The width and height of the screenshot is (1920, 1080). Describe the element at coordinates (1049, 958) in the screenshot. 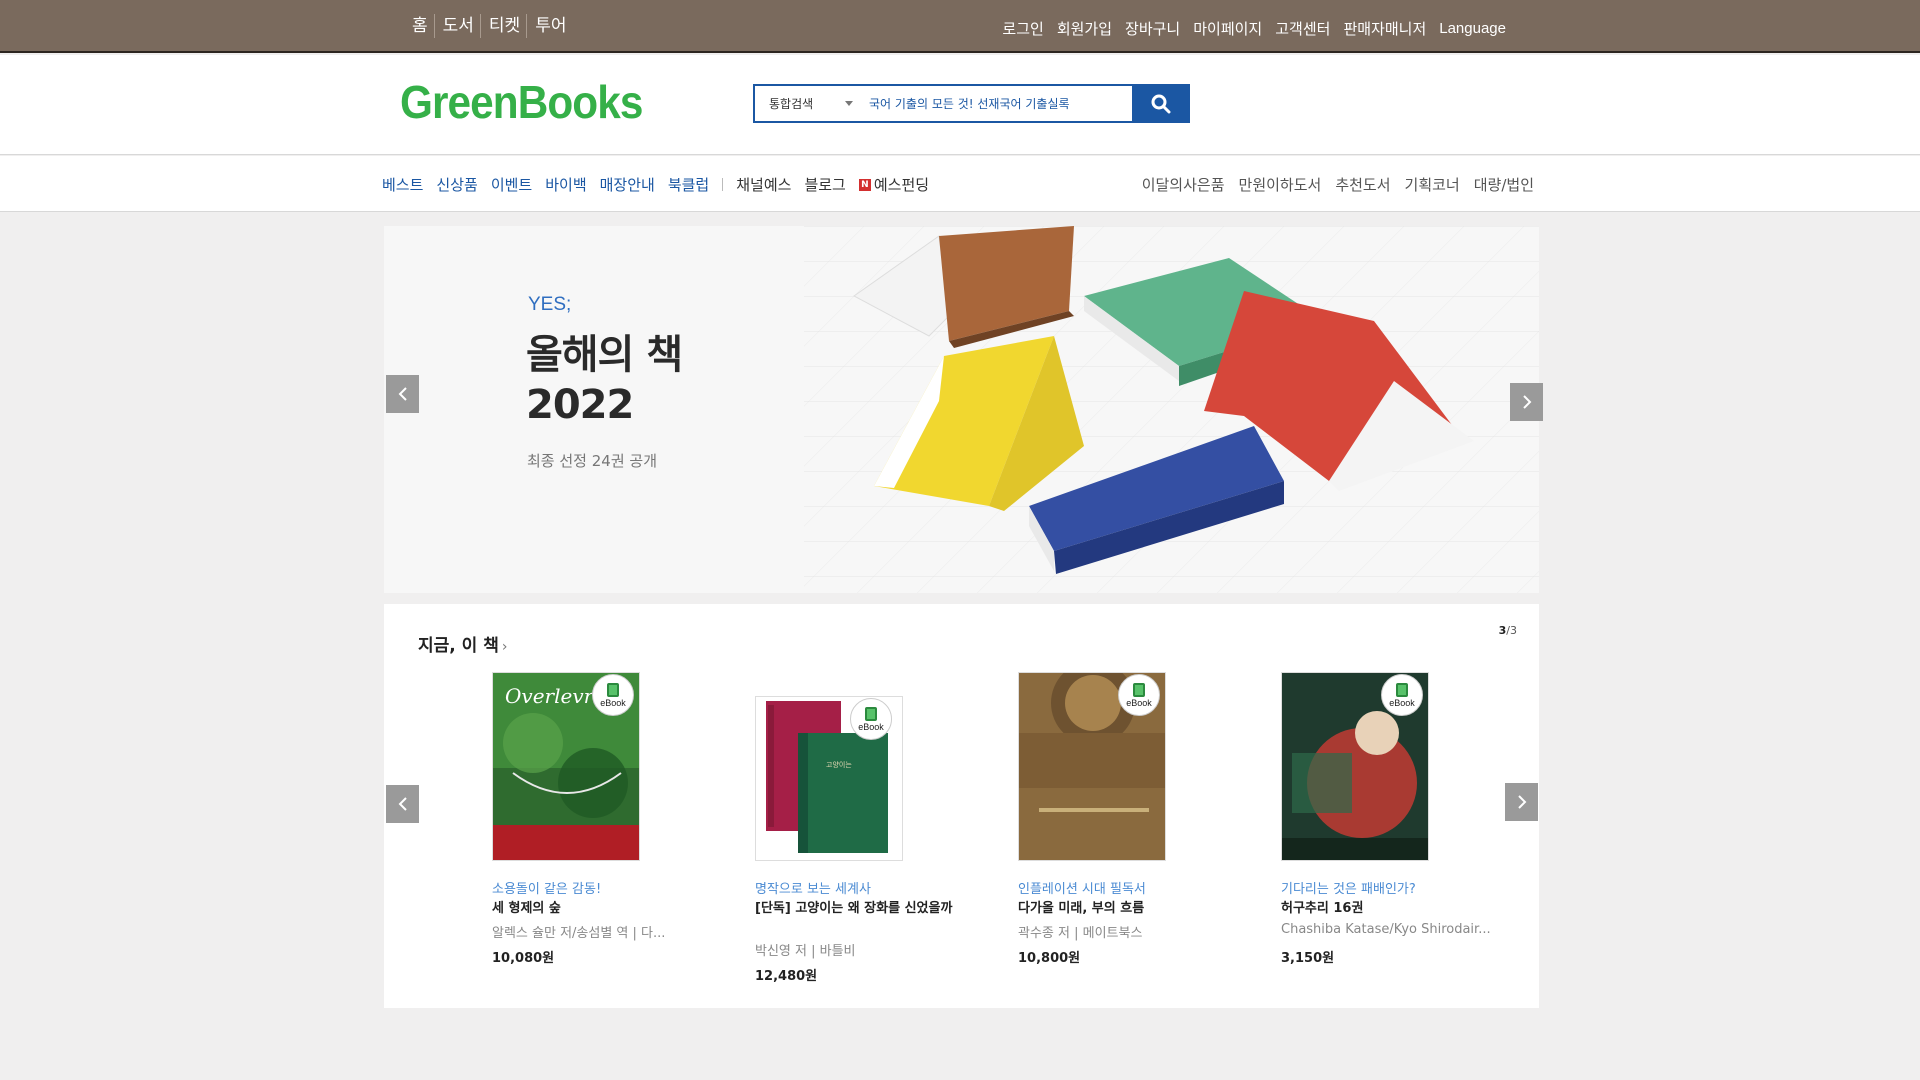

I see `book-price: 10,800원` at that location.